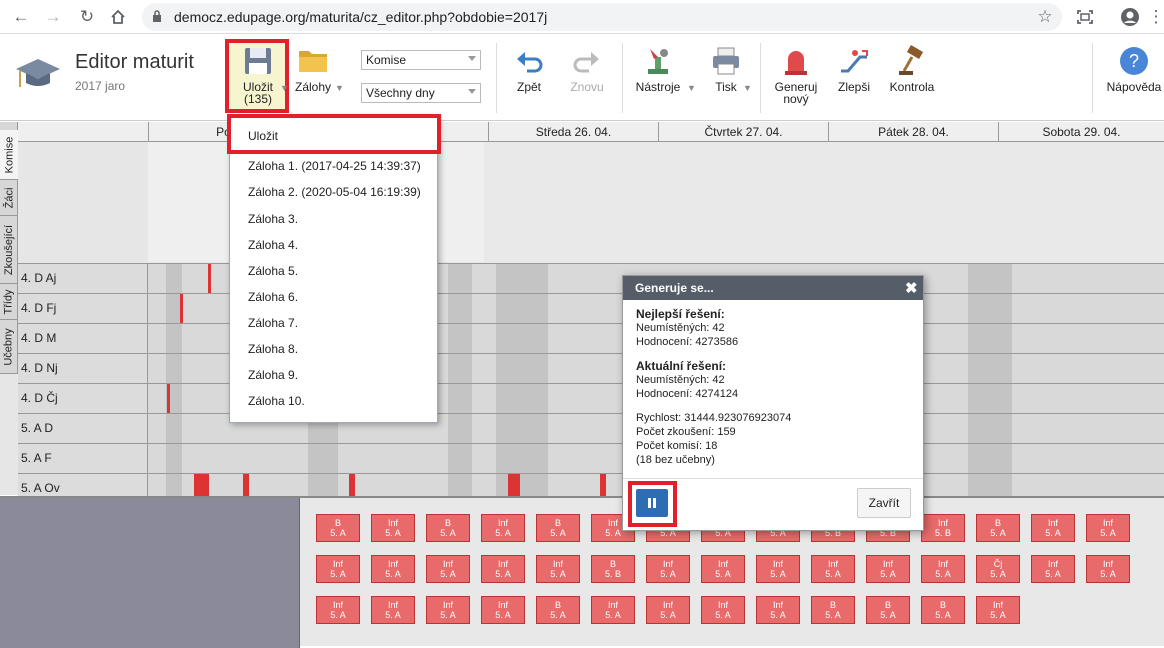 This screenshot has width=1164, height=648. Describe the element at coordinates (118, 17) in the screenshot. I see `home-icon` at that location.